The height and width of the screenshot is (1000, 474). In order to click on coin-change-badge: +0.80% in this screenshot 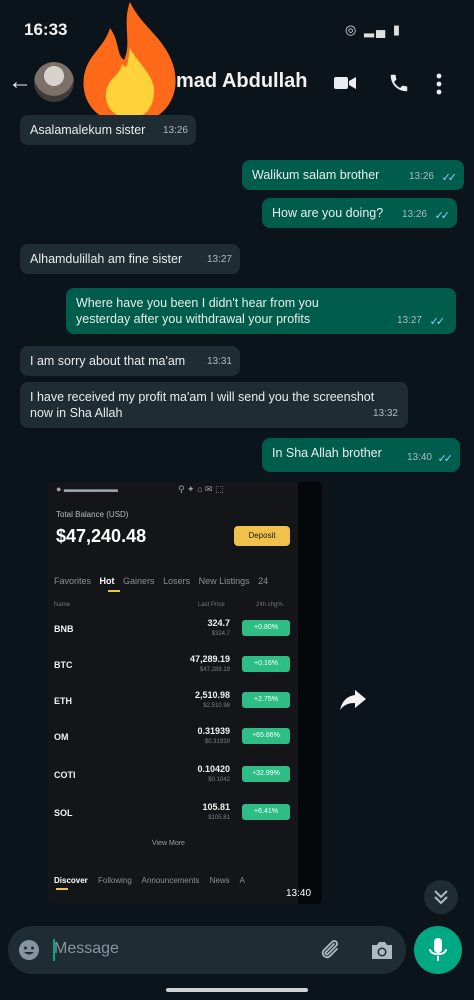, I will do `click(266, 628)`.